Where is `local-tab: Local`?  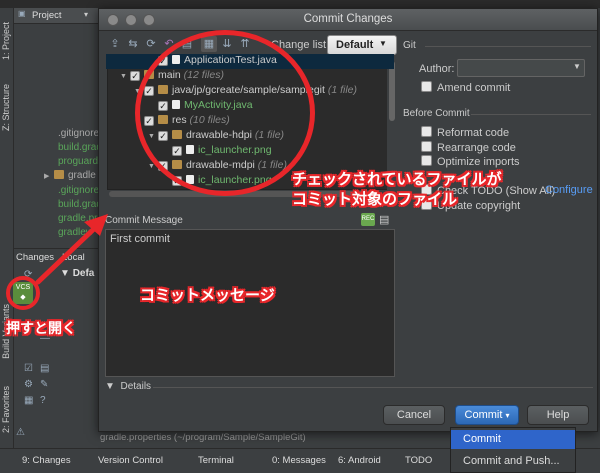 local-tab: Local is located at coordinates (73, 257).